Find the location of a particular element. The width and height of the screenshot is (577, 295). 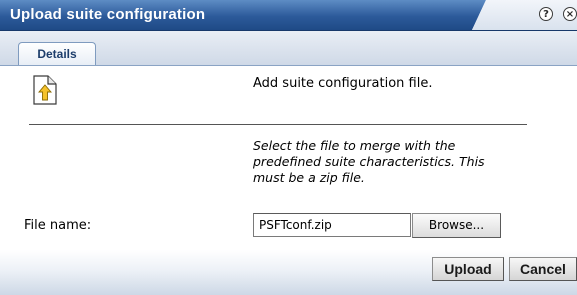

file-name-input is located at coordinates (332, 225).